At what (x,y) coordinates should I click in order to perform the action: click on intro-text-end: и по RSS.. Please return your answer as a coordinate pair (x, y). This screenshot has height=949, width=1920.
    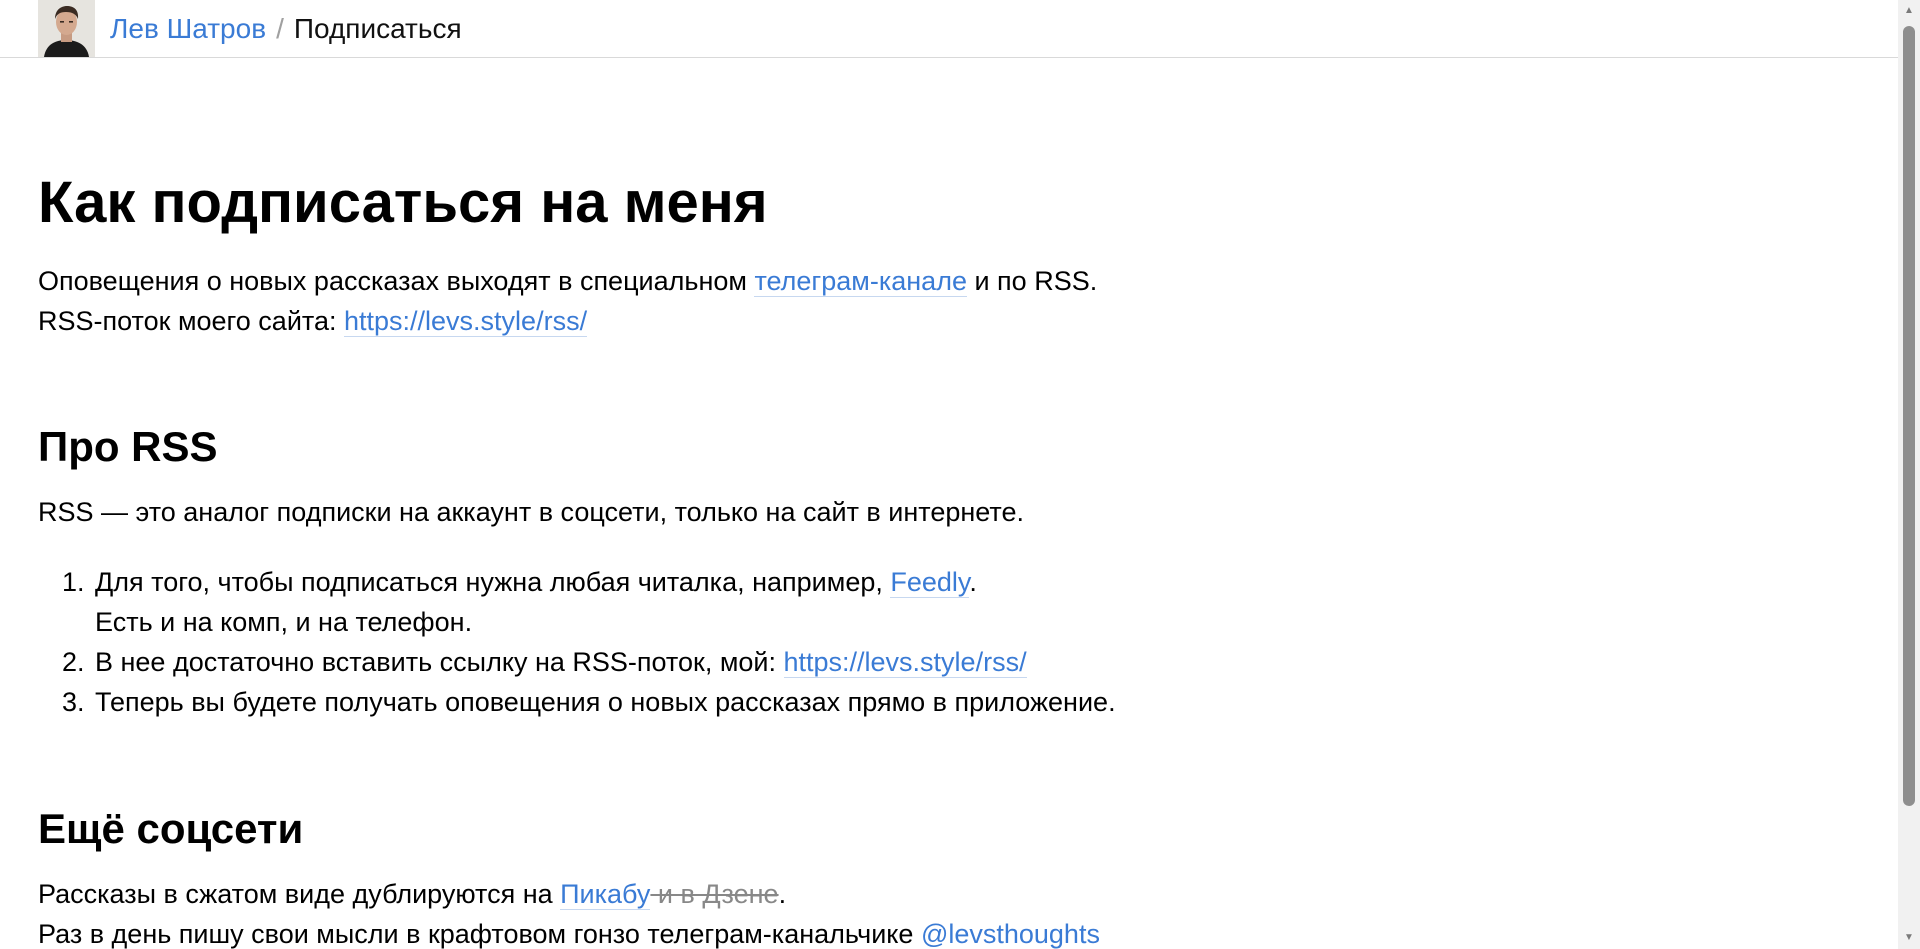
    Looking at the image, I should click on (1032, 281).